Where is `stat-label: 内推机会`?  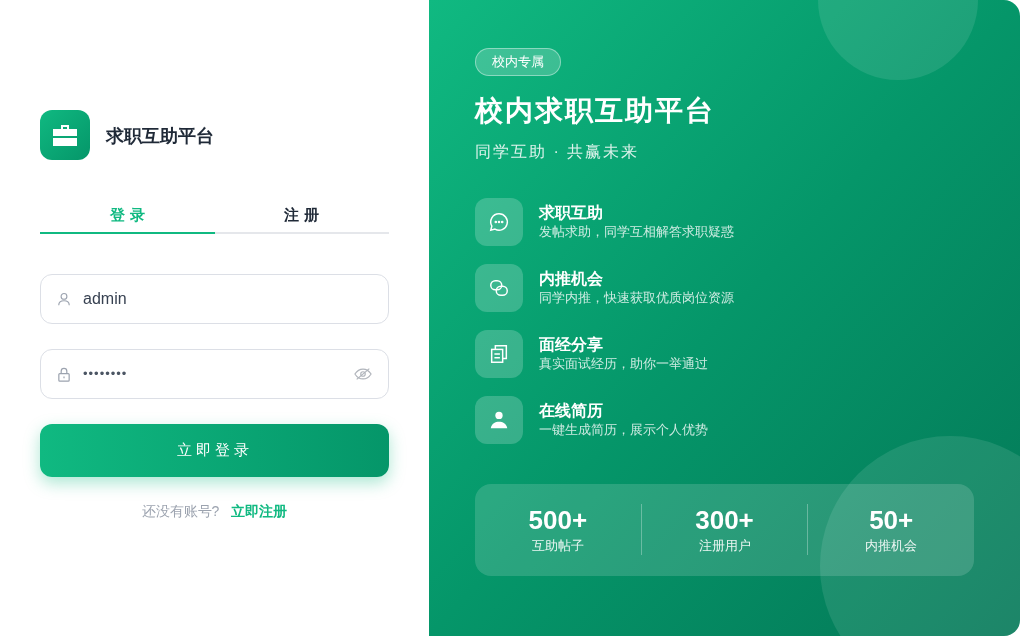
stat-label: 内推机会 is located at coordinates (891, 545).